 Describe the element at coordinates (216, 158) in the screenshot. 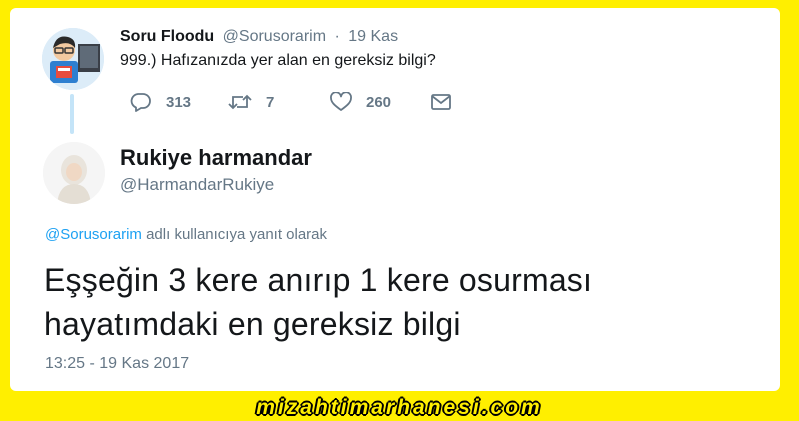

I see `author-name: Rukiye harmandar` at that location.